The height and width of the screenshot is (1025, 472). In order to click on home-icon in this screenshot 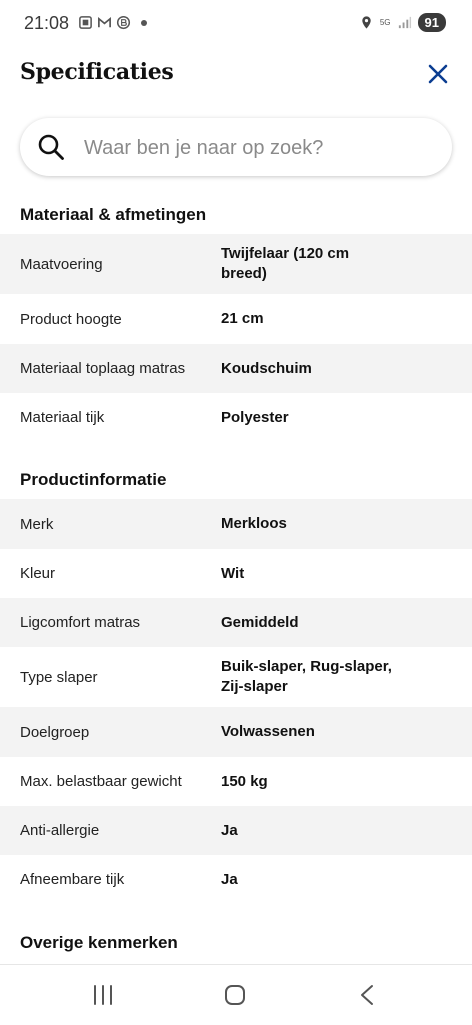, I will do `click(235, 995)`.